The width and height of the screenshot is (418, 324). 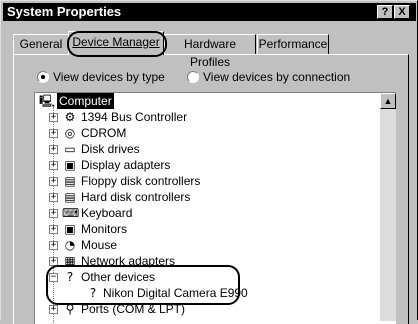 I want to click on tree-item-label: Mouse, so click(x=99, y=245).